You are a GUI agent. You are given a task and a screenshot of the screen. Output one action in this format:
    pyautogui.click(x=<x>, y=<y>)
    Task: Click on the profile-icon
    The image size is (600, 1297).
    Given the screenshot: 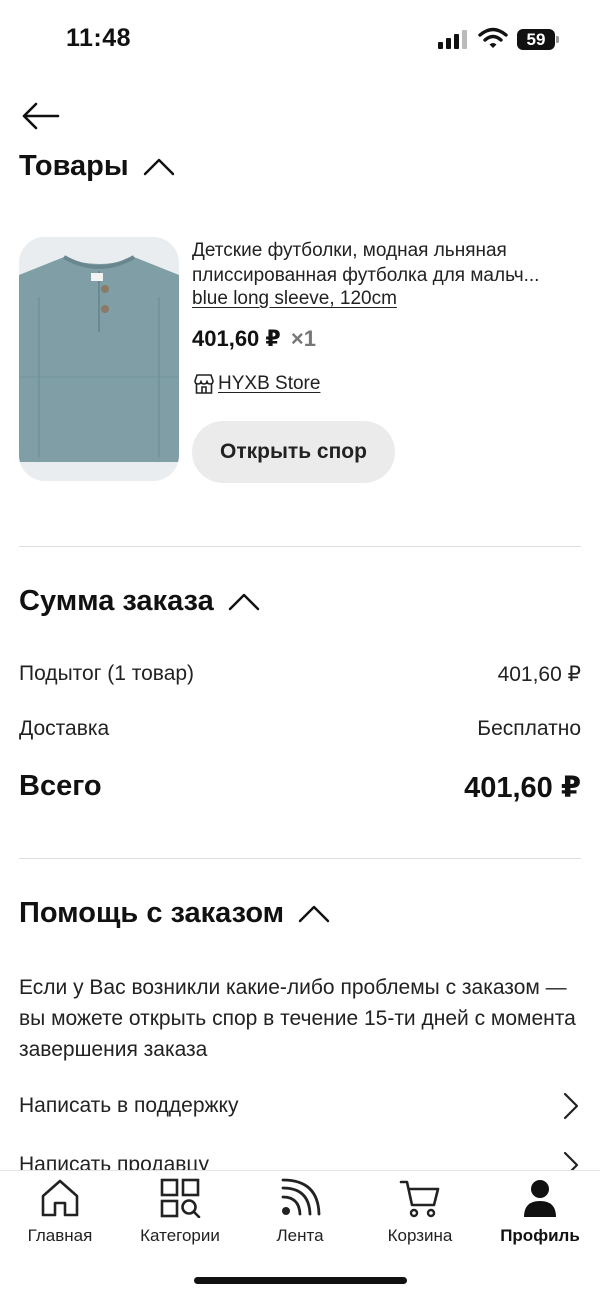 What is the action you would take?
    pyautogui.click(x=540, y=1198)
    